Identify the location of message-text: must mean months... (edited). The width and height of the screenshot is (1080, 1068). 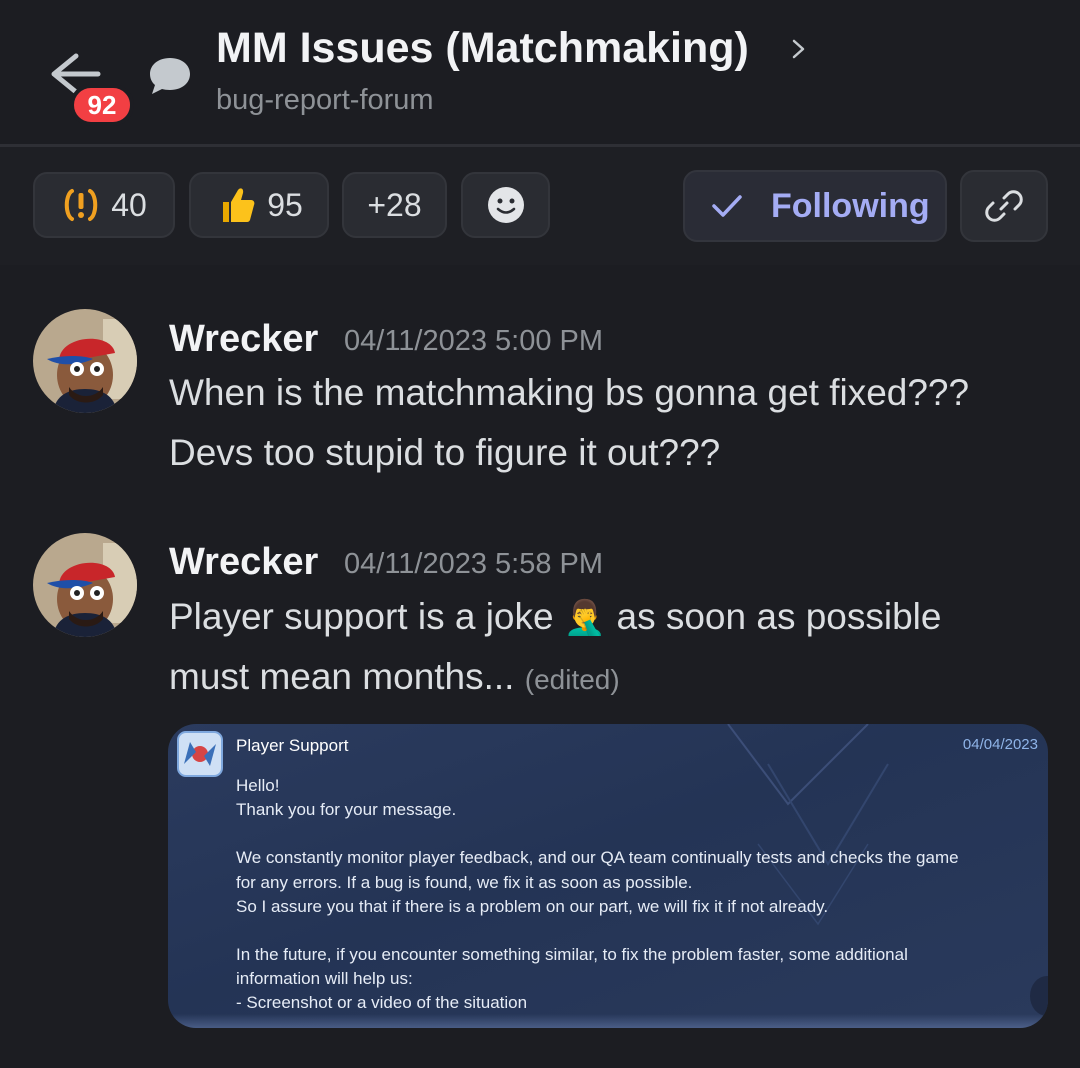
(394, 677).